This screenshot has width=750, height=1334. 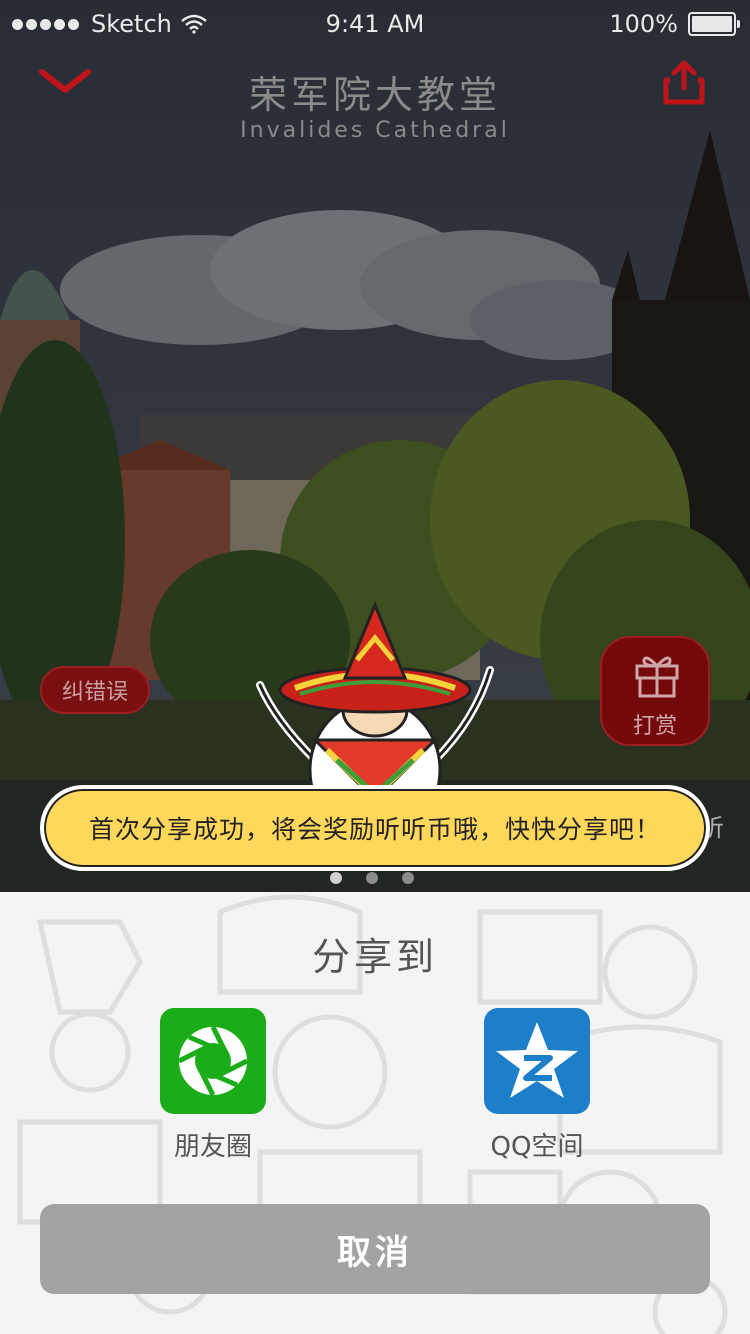 I want to click on share-icon, so click(x=684, y=82).